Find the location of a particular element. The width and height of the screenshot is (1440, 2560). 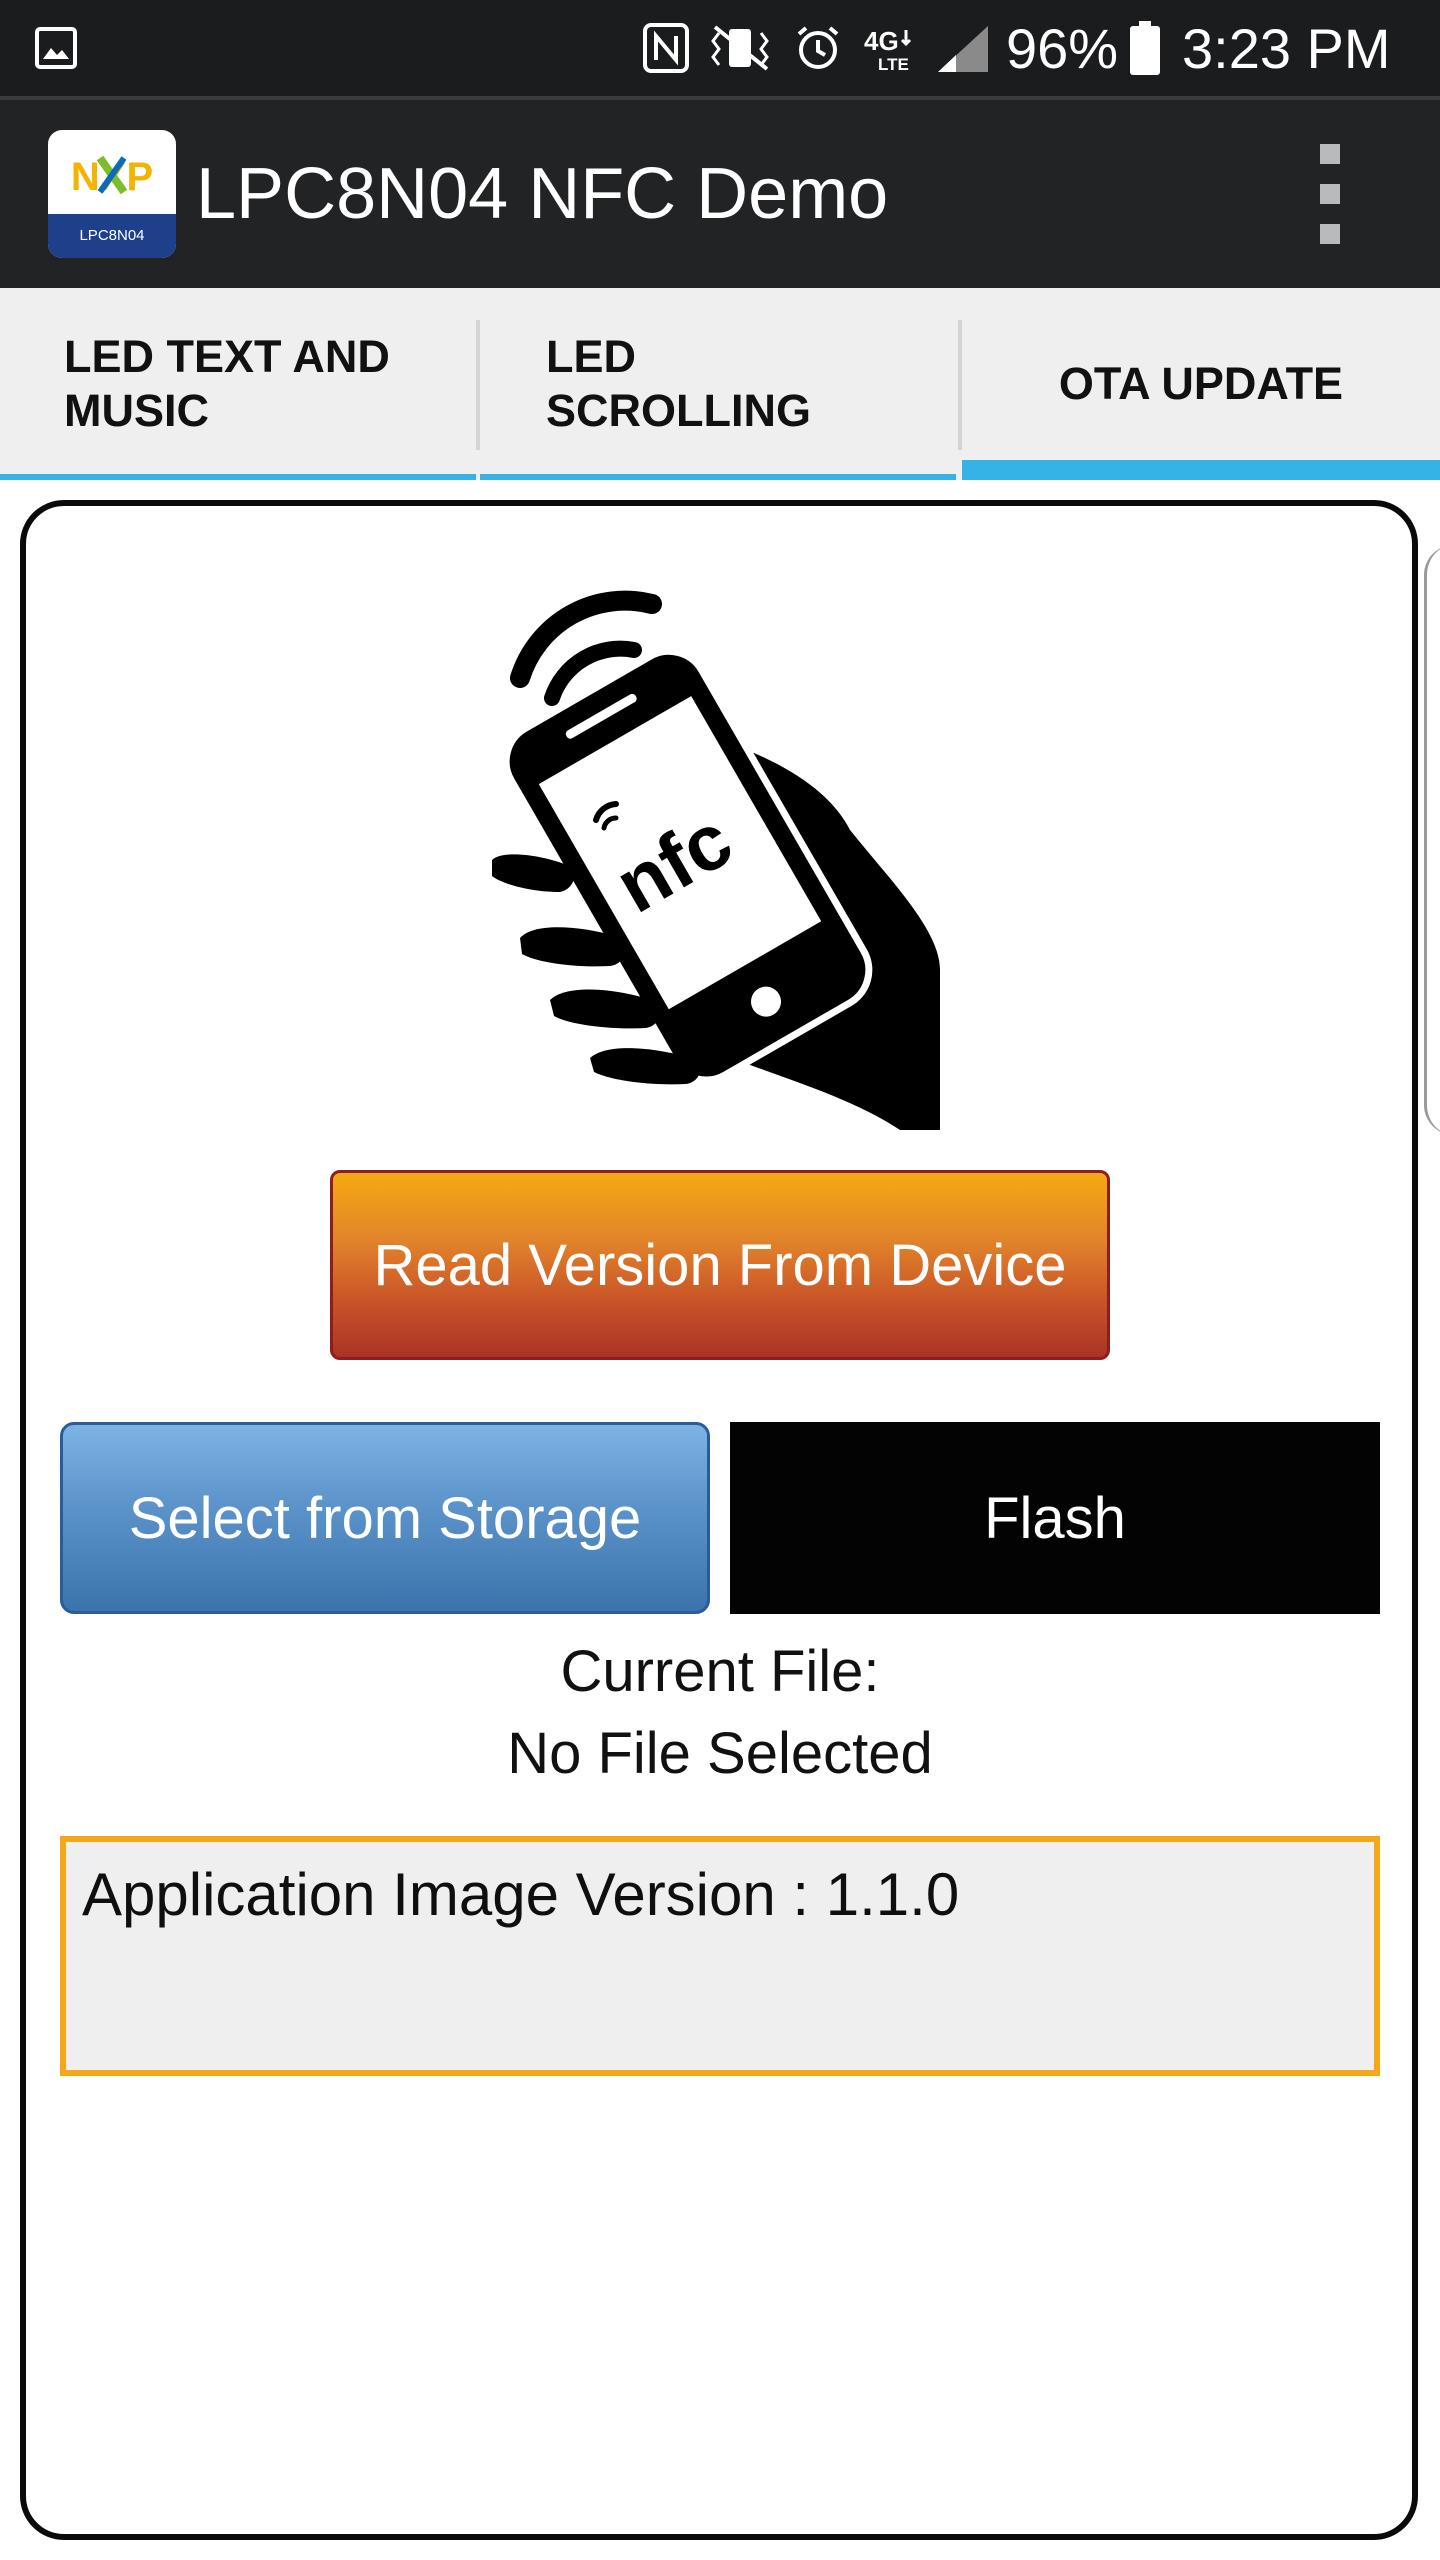

battery-percent: 96% is located at coordinates (1062, 48).